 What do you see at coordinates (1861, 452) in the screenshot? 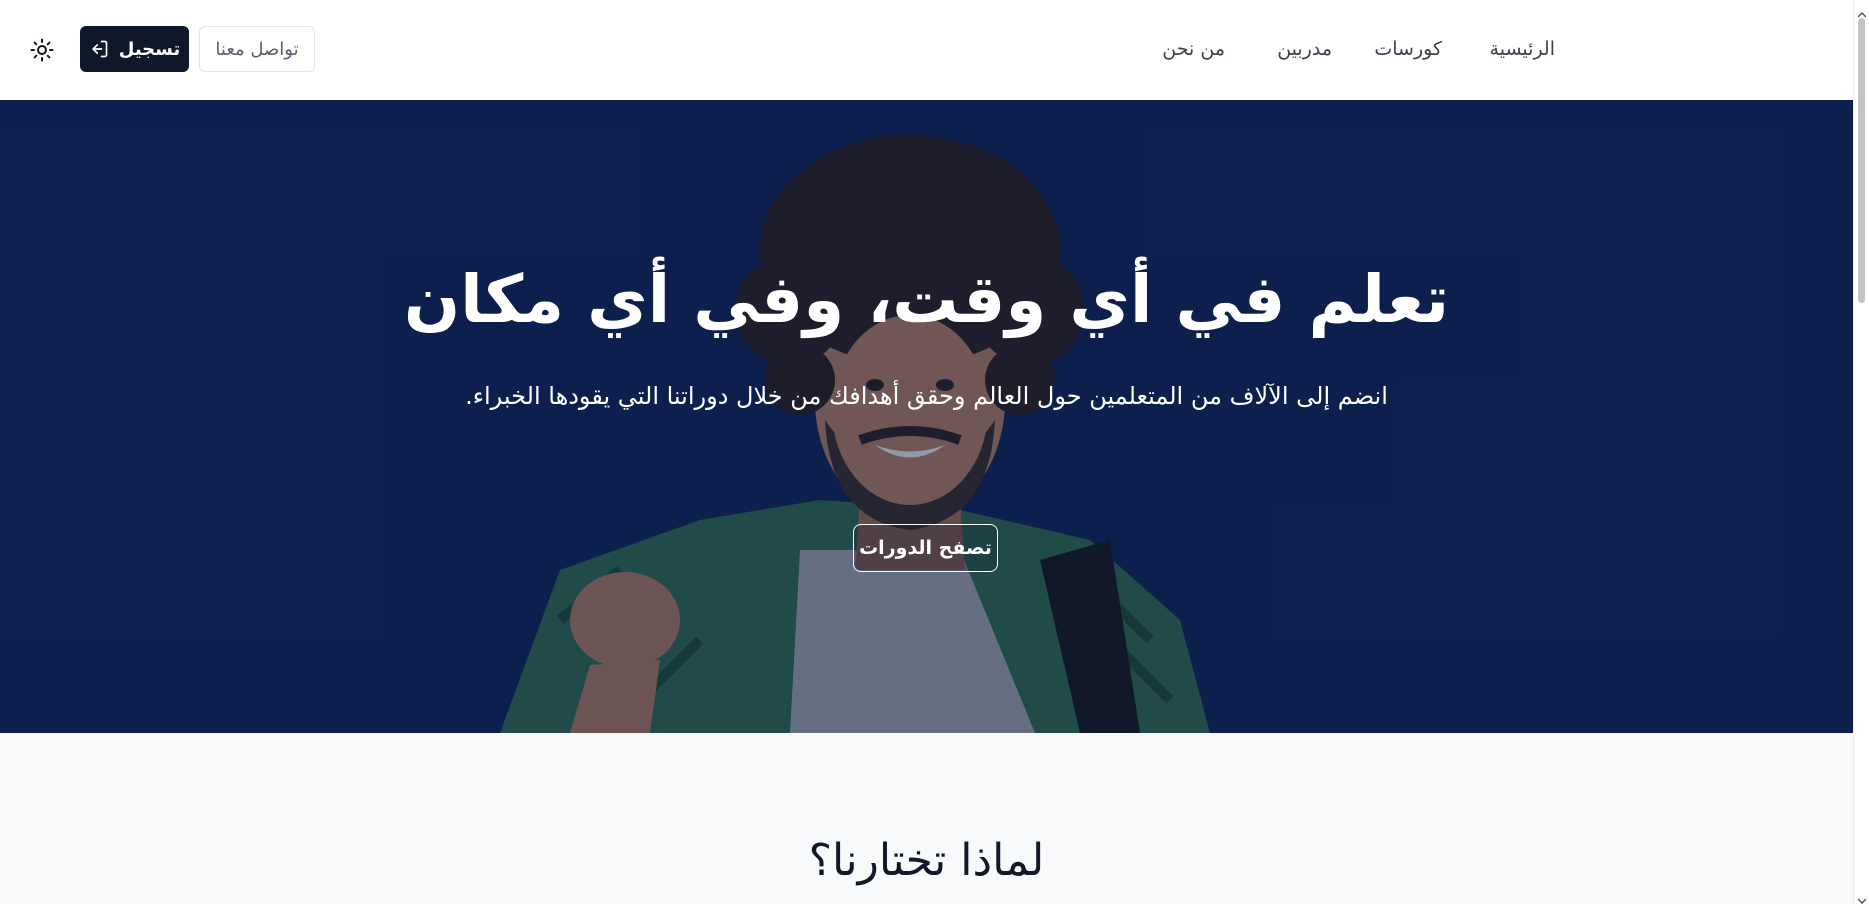
I see `vertical-scrollbar` at bounding box center [1861, 452].